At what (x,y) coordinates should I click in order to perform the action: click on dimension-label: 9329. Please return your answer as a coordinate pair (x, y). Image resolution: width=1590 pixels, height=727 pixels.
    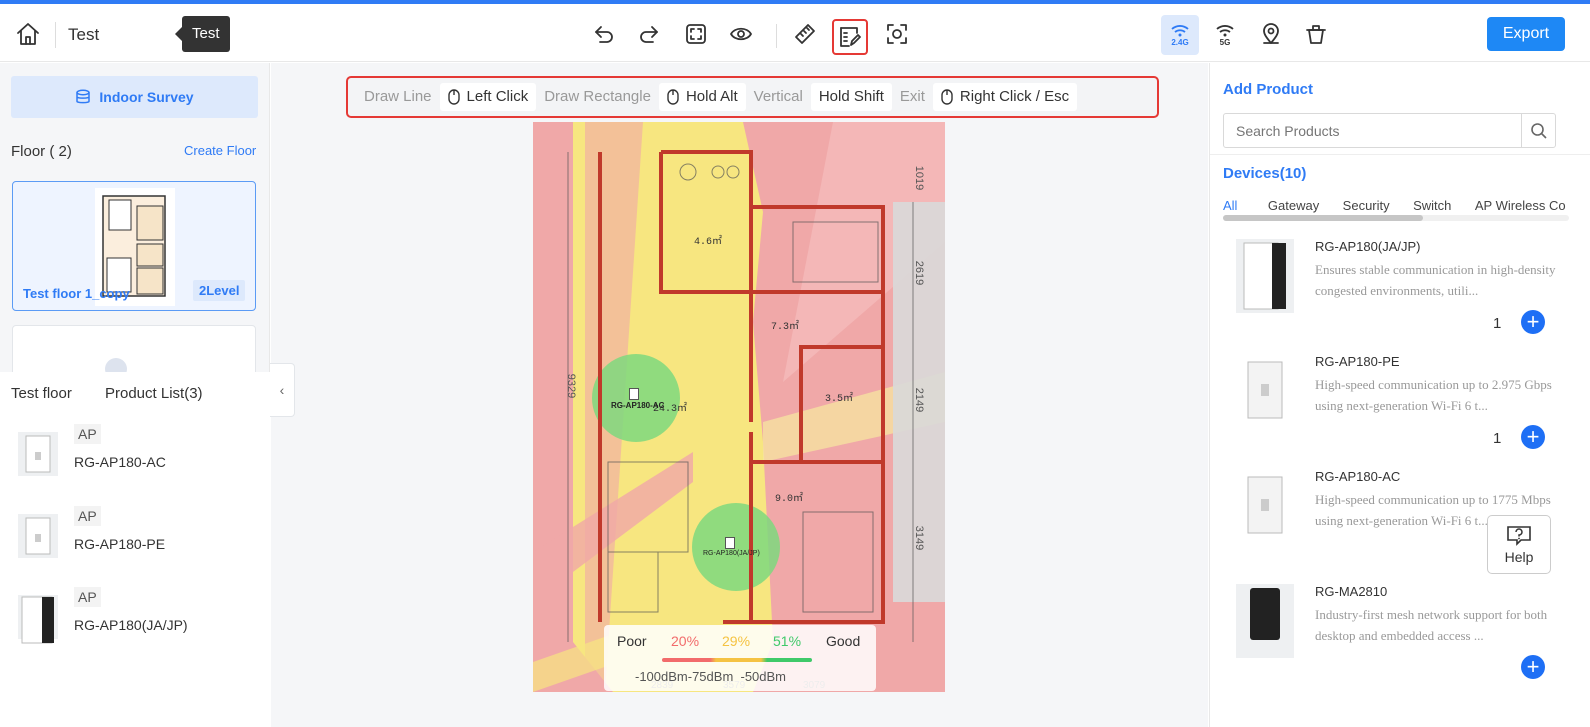
    Looking at the image, I should click on (571, 386).